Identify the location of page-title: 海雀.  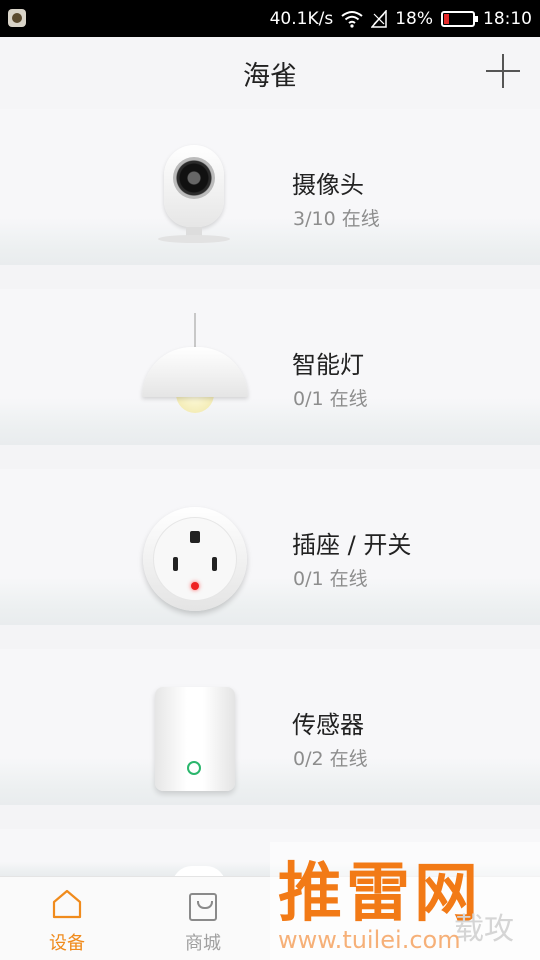
(270, 76).